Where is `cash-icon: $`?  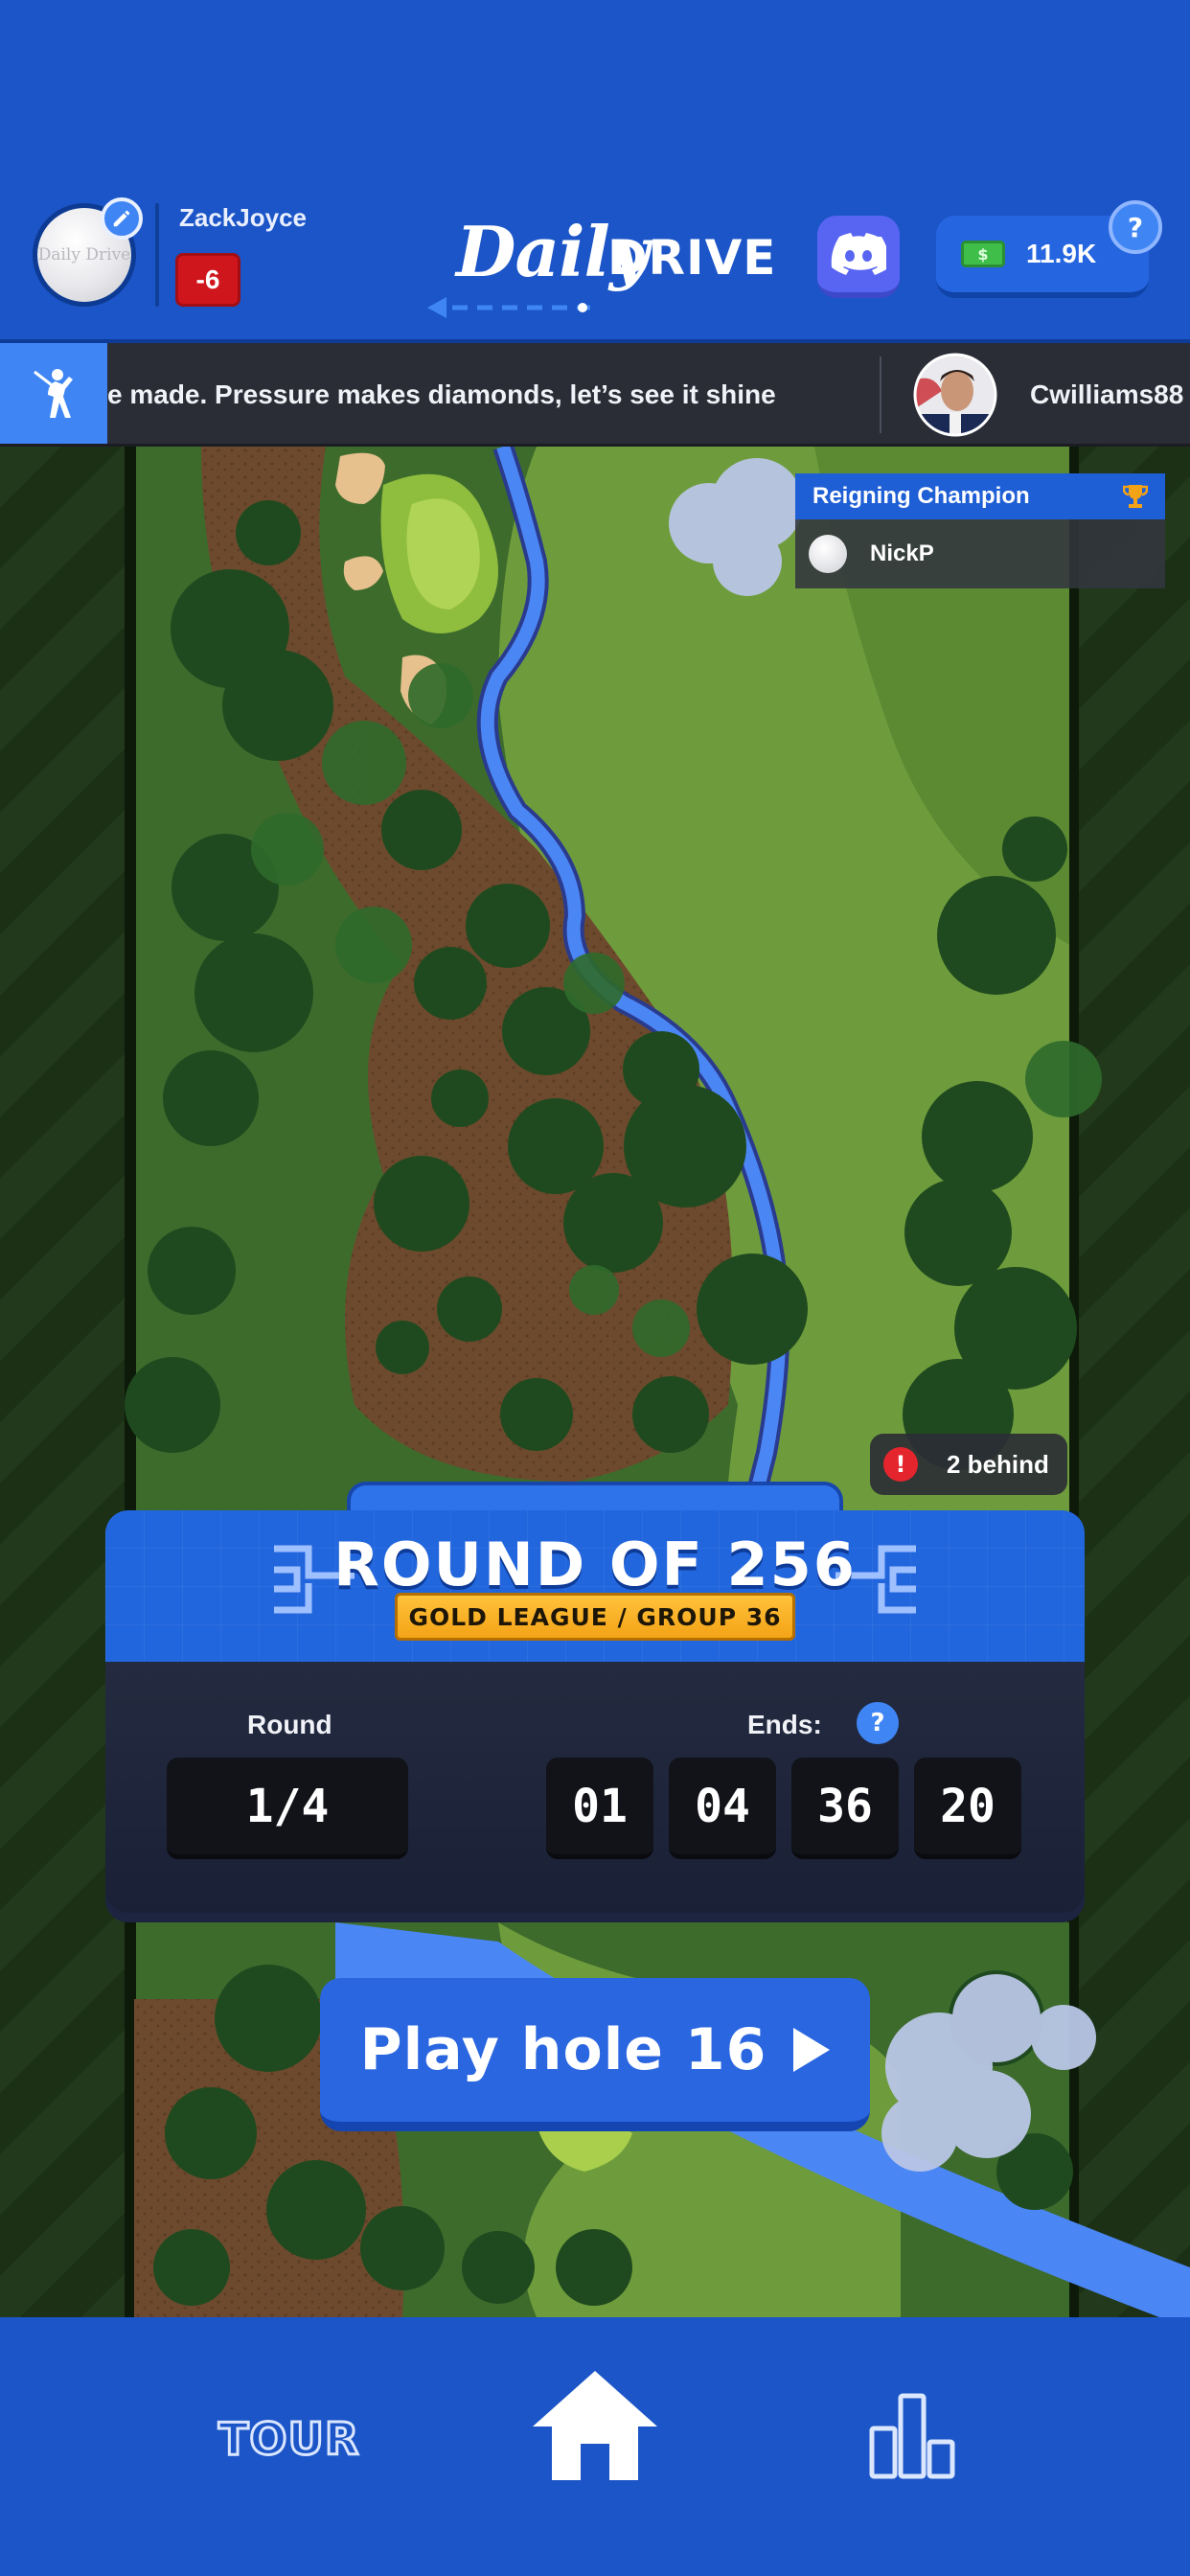
cash-icon: $ is located at coordinates (983, 254).